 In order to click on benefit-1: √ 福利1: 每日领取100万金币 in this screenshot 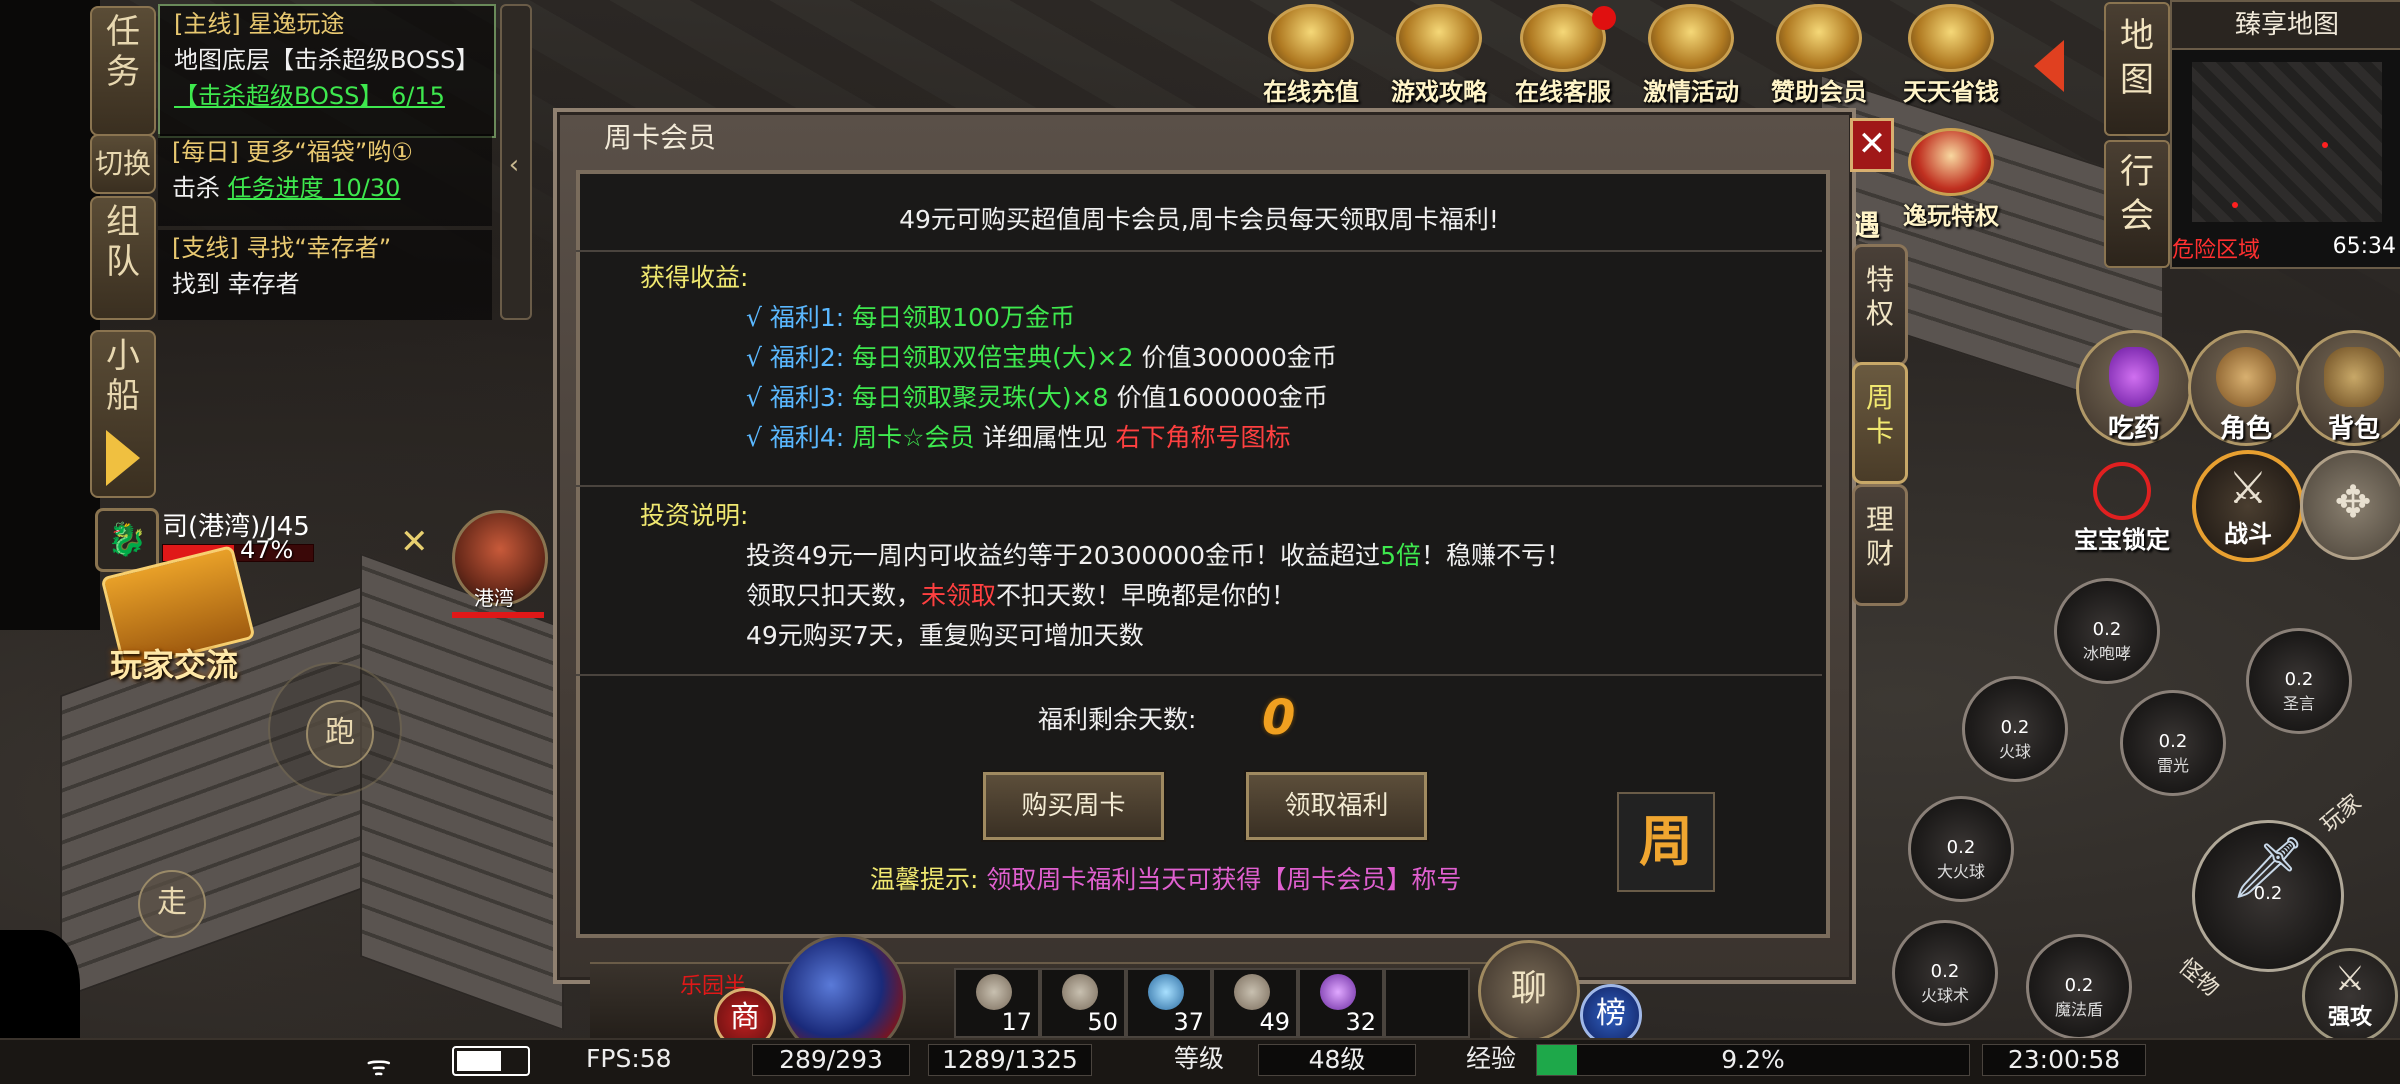, I will do `click(910, 318)`.